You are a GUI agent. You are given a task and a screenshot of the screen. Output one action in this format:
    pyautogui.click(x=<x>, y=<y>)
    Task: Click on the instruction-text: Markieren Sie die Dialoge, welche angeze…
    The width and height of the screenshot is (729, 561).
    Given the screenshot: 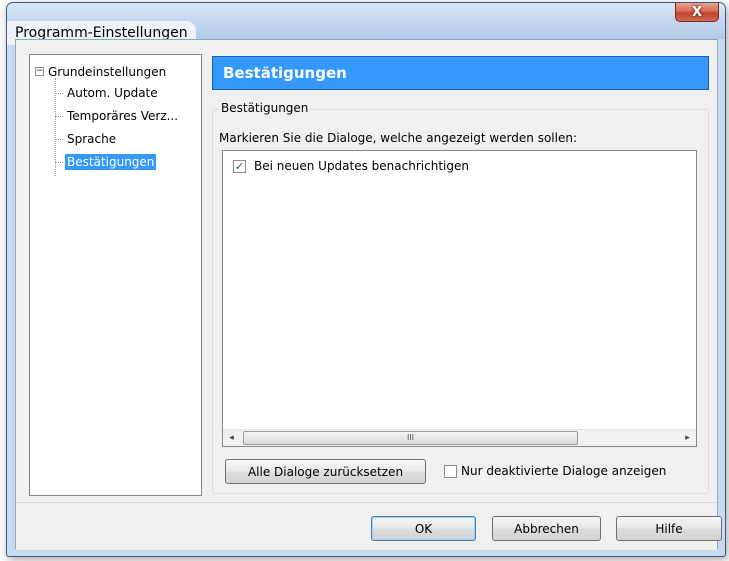 What is the action you would take?
    pyautogui.click(x=398, y=138)
    